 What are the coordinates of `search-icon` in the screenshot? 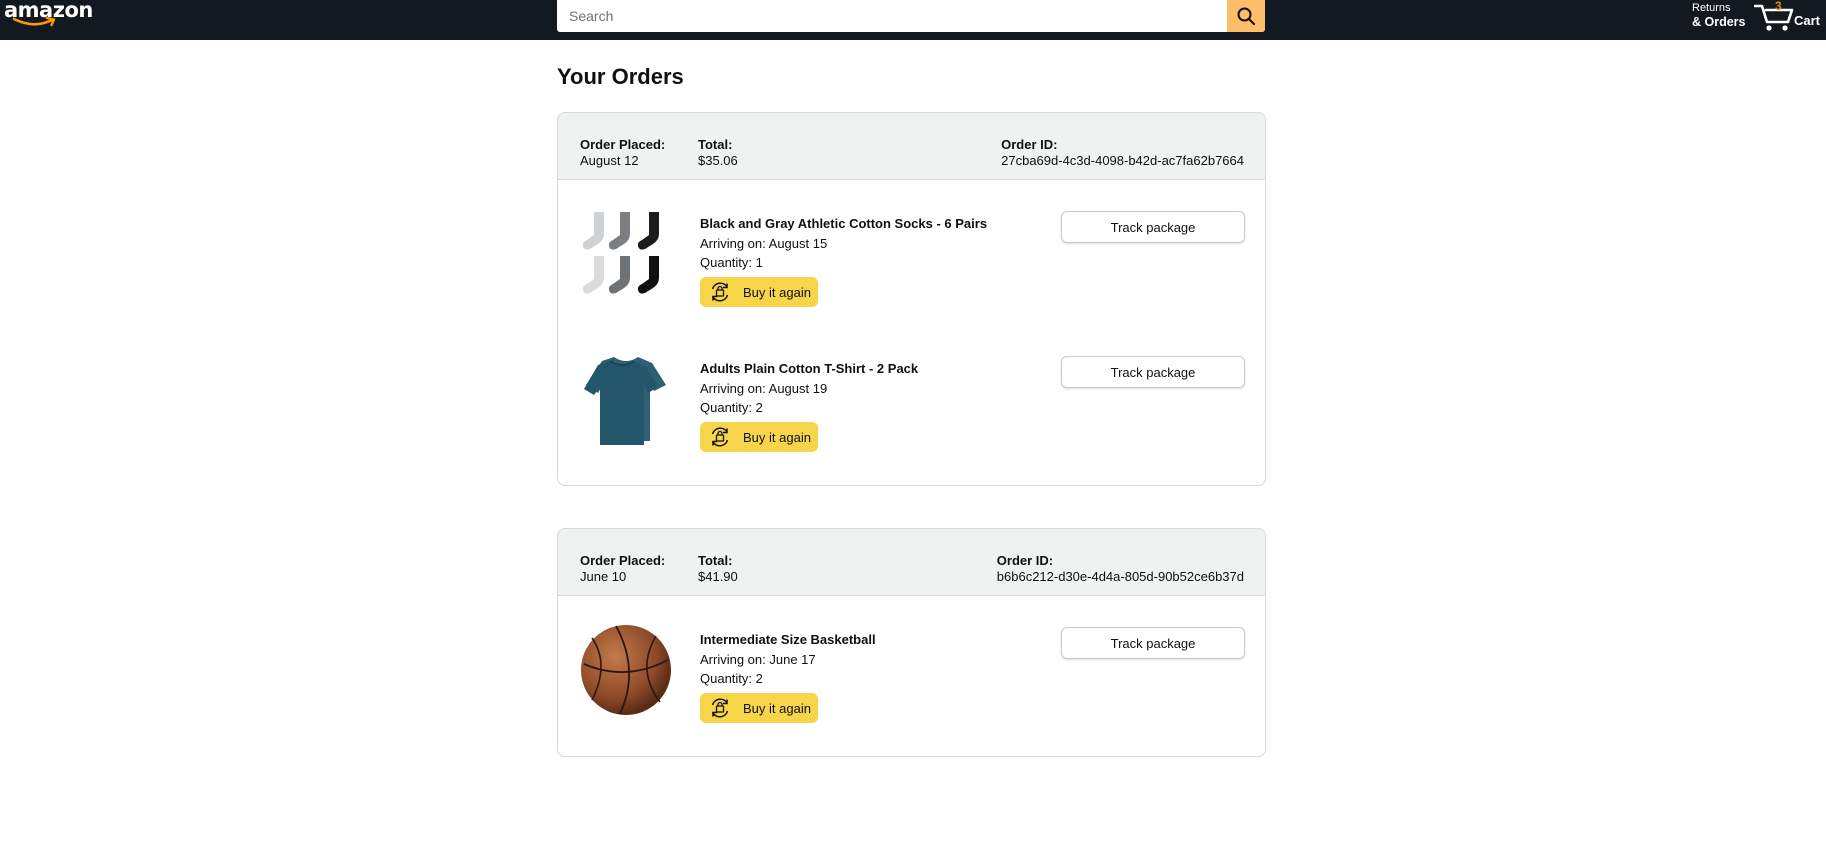 It's located at (1246, 16).